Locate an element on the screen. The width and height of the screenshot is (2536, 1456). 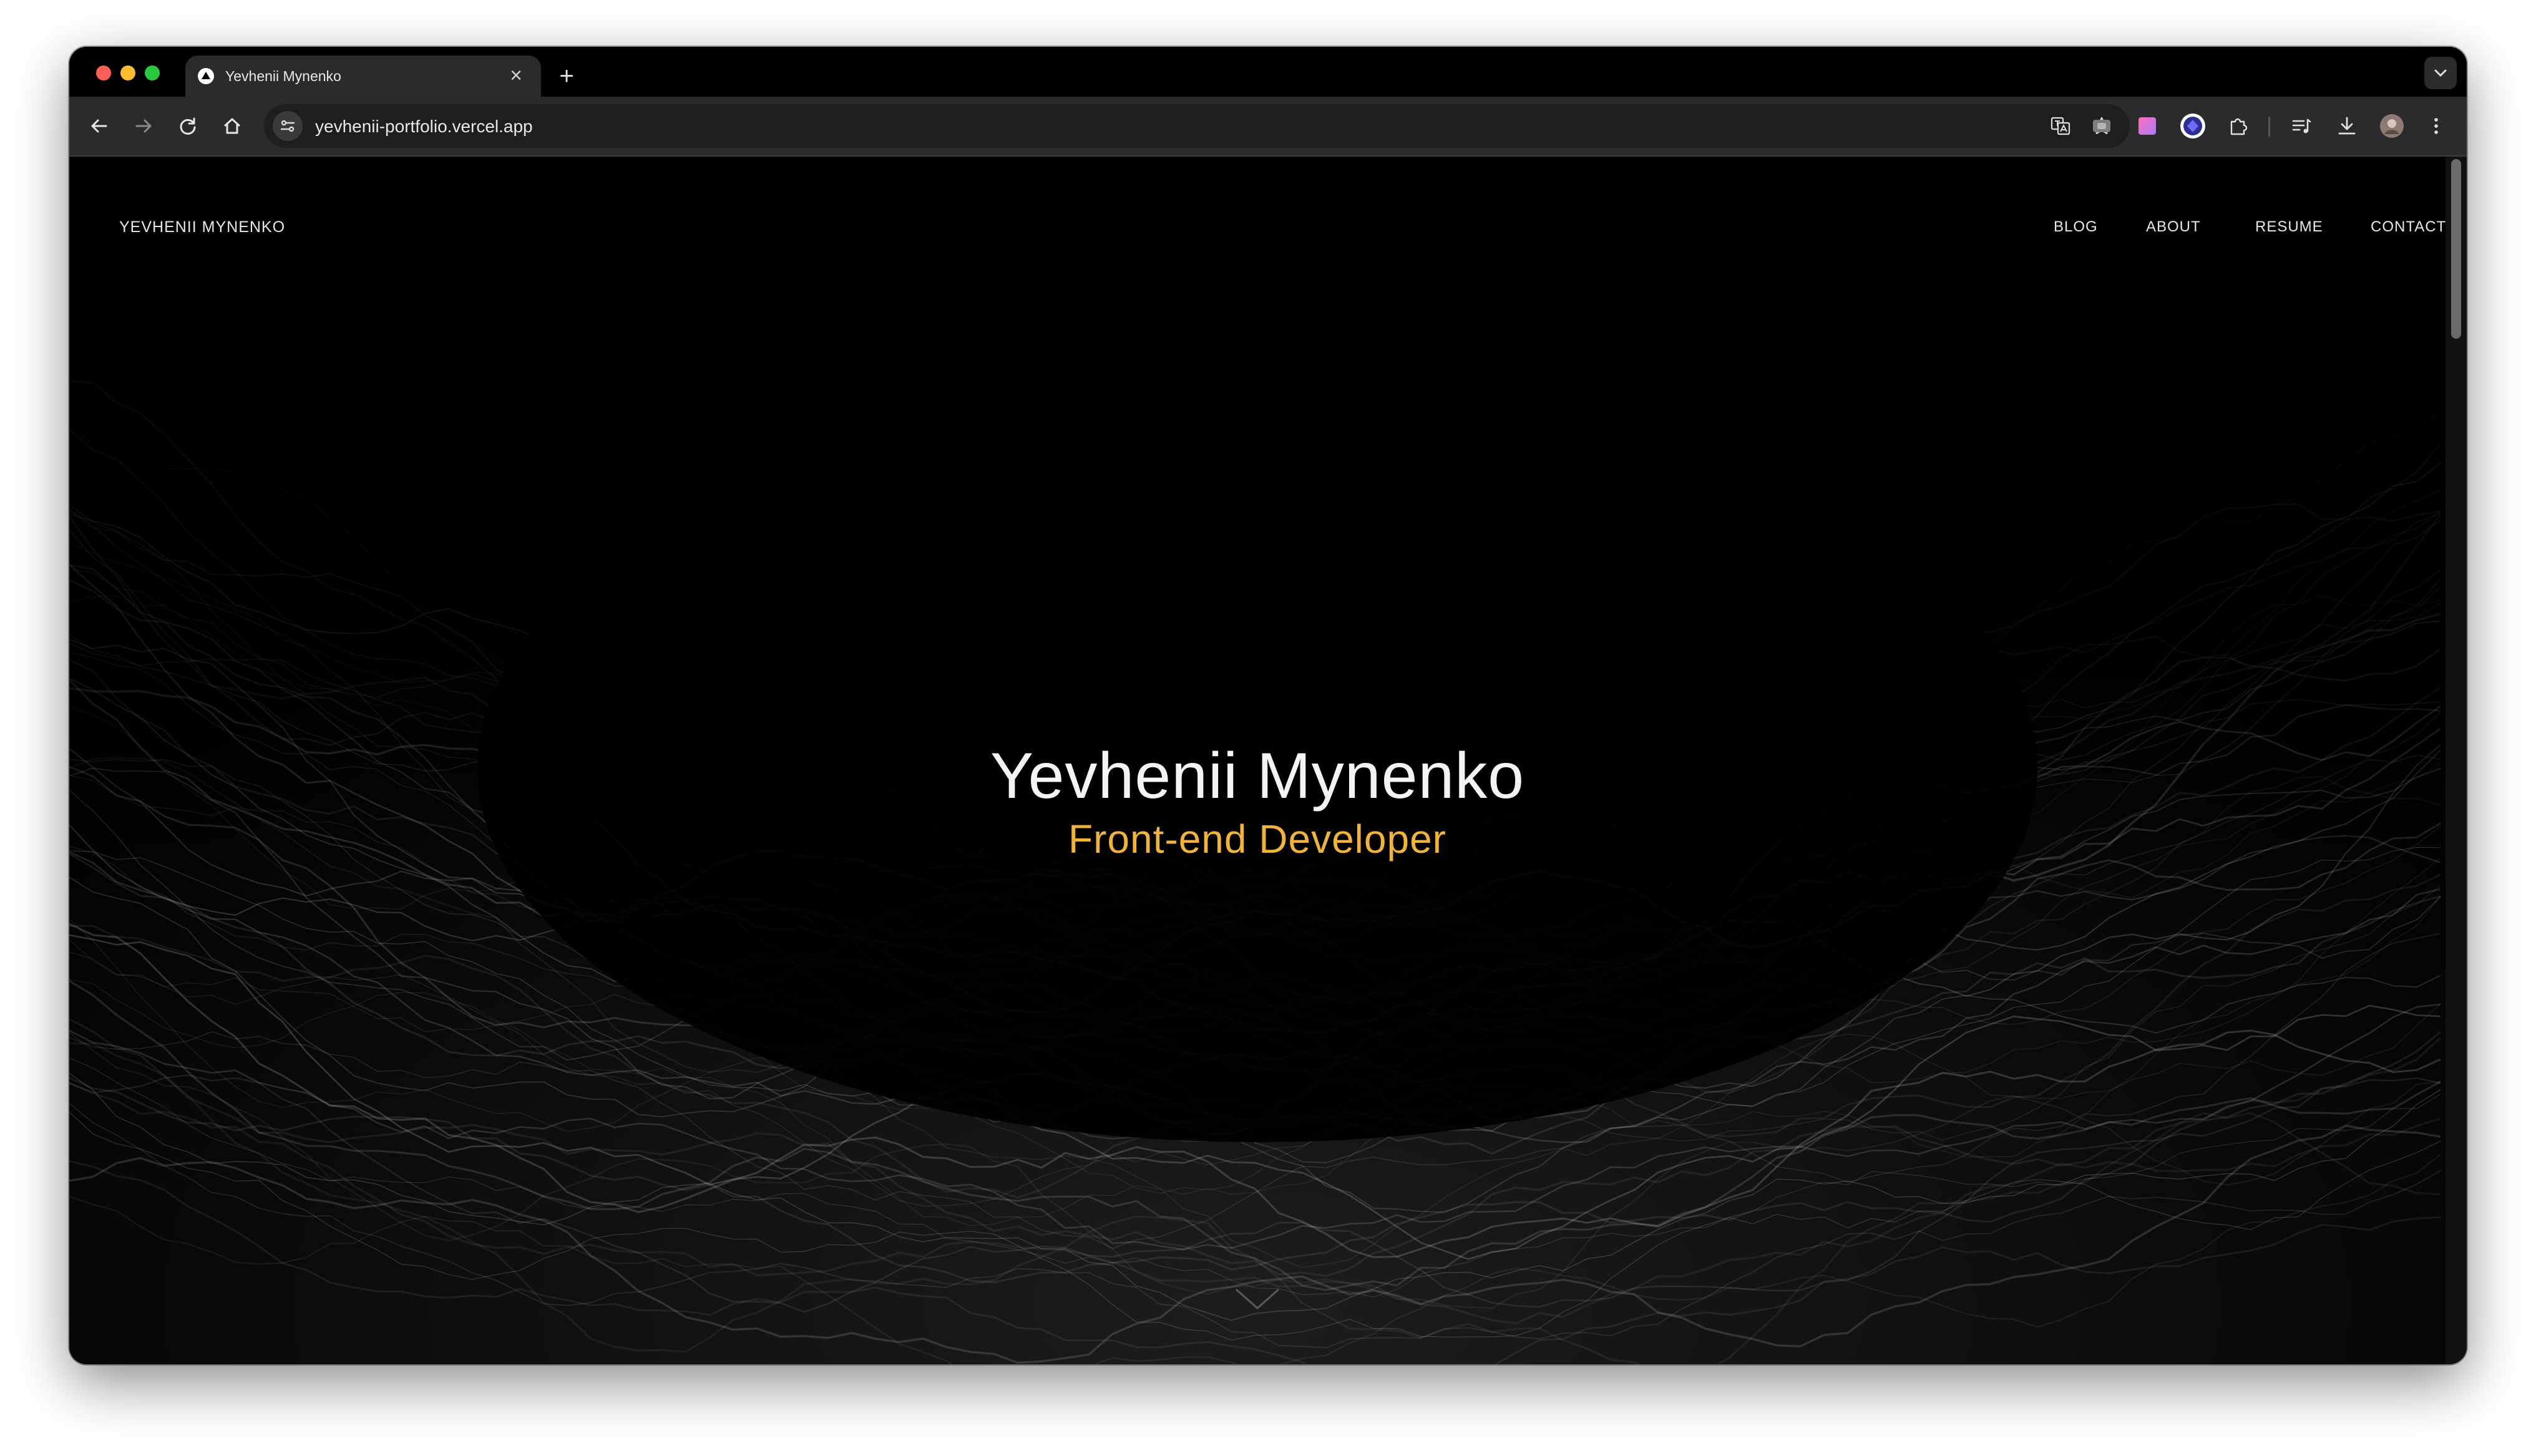
profile-avatar is located at coordinates (2392, 126).